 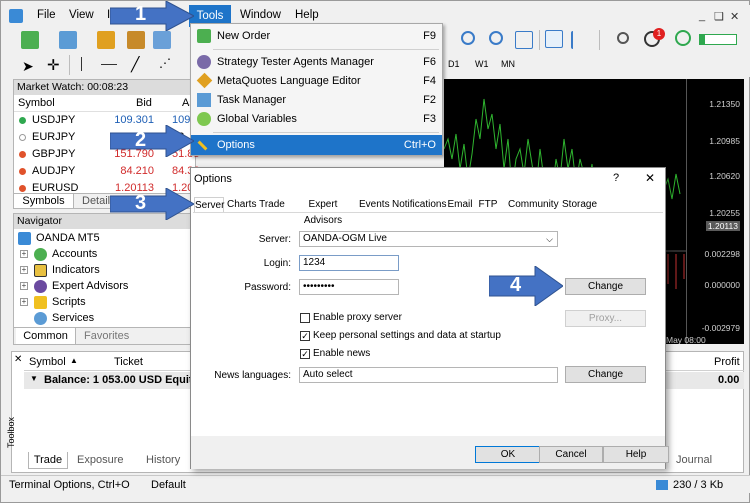 What do you see at coordinates (454, 64) in the screenshot?
I see `timeframe-d1: D1` at bounding box center [454, 64].